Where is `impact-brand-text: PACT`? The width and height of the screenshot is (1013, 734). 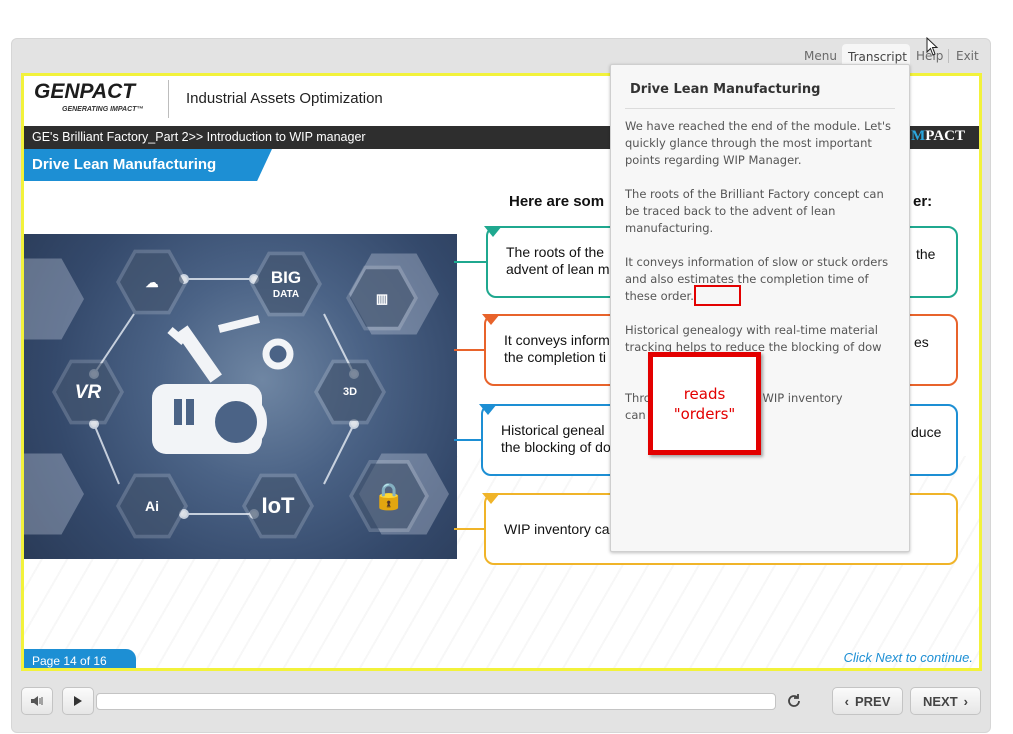 impact-brand-text: PACT is located at coordinates (945, 136).